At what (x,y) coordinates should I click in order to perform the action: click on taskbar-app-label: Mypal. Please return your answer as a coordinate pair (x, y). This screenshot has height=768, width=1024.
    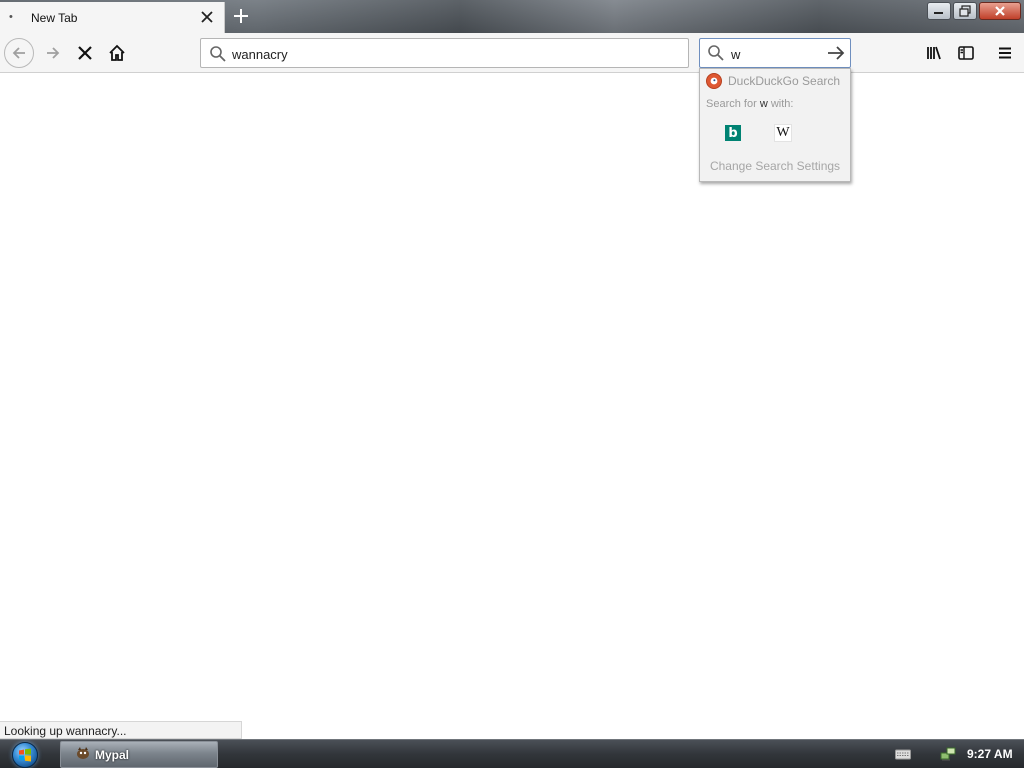
    Looking at the image, I should click on (112, 754).